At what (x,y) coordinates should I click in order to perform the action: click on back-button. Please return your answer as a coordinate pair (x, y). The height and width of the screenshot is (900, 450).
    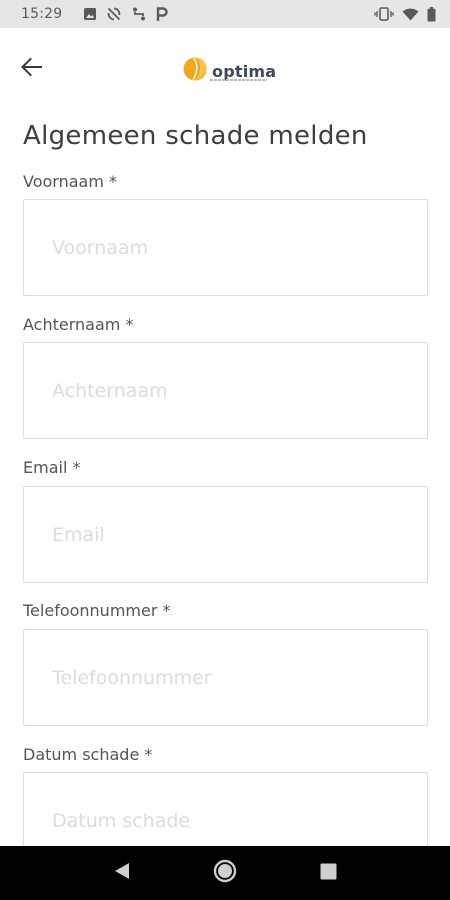
    Looking at the image, I should click on (31, 69).